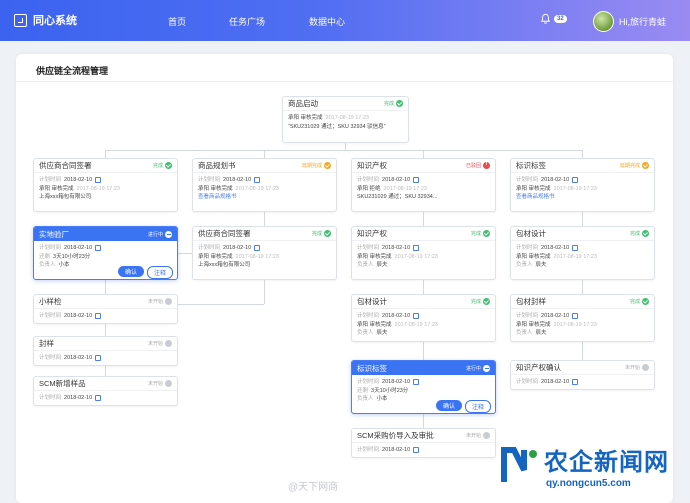 The width and height of the screenshot is (690, 503). I want to click on notification-count-badge: 32, so click(560, 19).